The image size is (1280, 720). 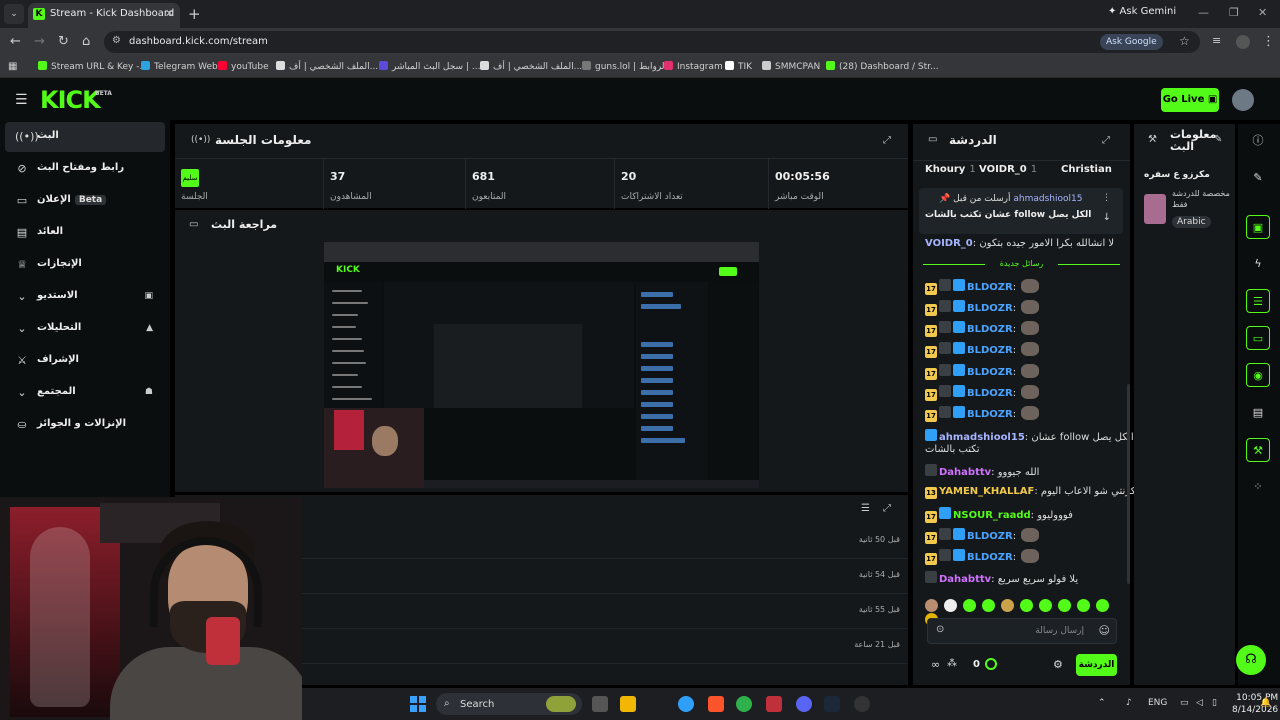 I want to click on task-view-icon, so click(x=600, y=704).